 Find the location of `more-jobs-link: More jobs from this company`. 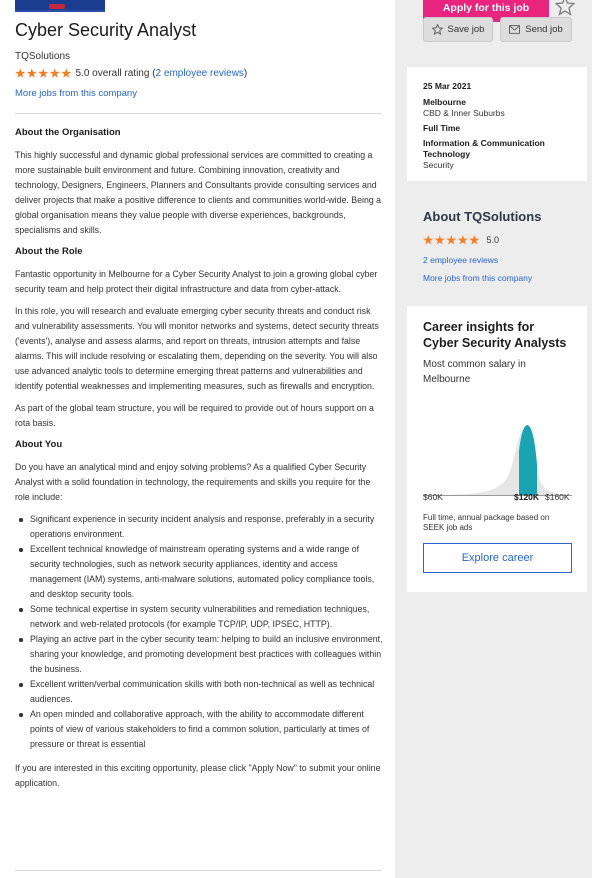

more-jobs-link: More jobs from this company is located at coordinates (76, 93).